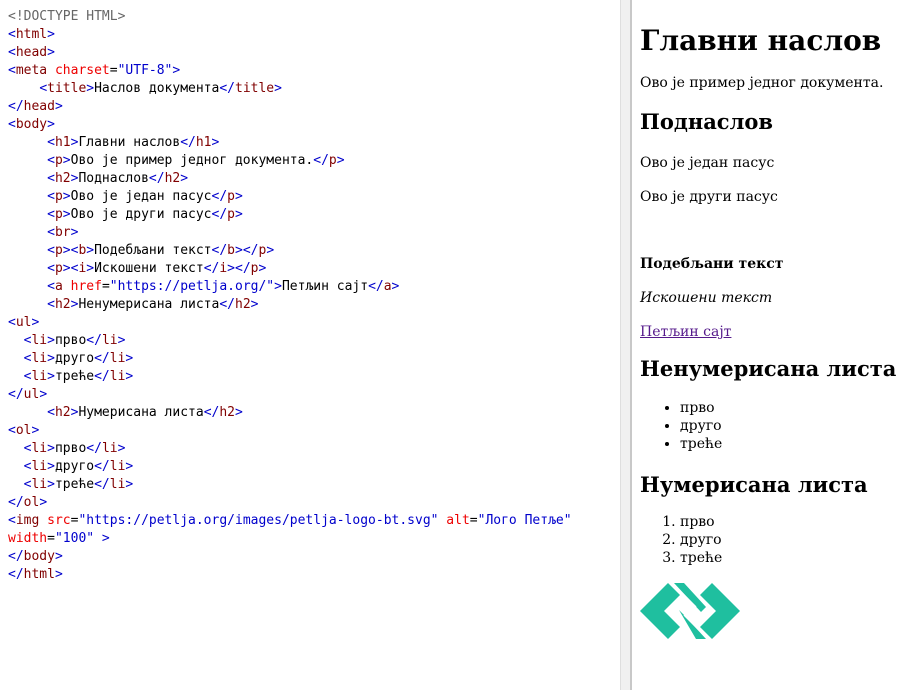 This screenshot has width=922, height=690. Describe the element at coordinates (39, 106) in the screenshot. I see `code-token: head` at that location.